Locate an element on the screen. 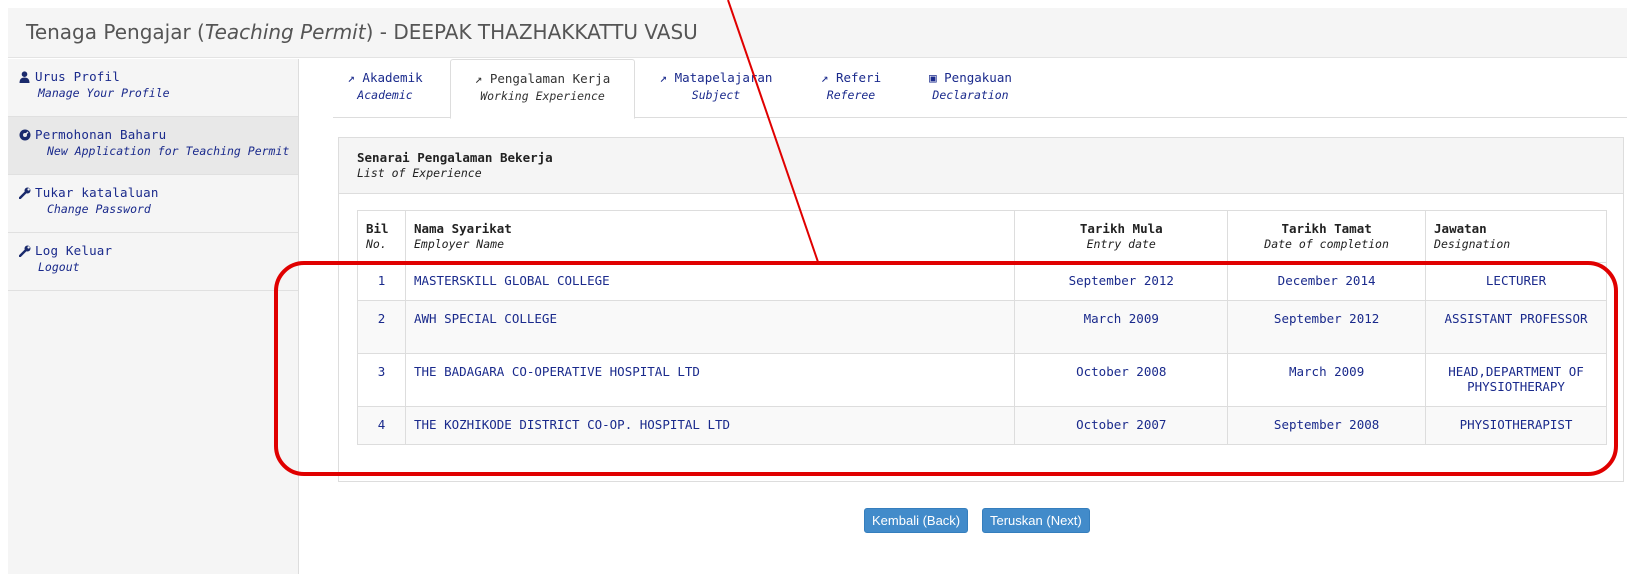  col-header-sublabel: No. is located at coordinates (376, 244).